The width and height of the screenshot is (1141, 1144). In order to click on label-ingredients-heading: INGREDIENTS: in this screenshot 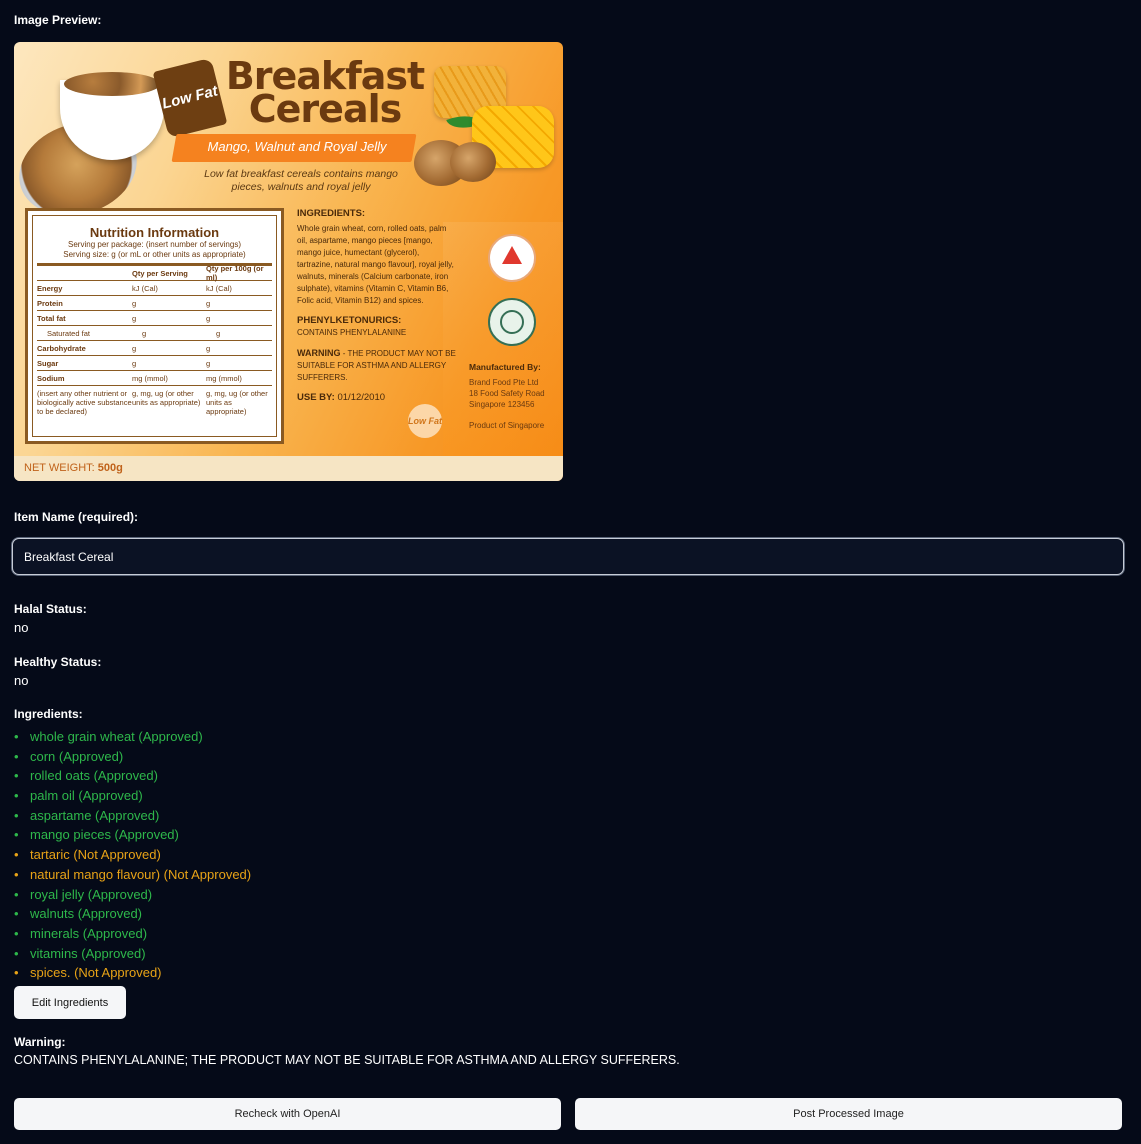, I will do `click(331, 213)`.